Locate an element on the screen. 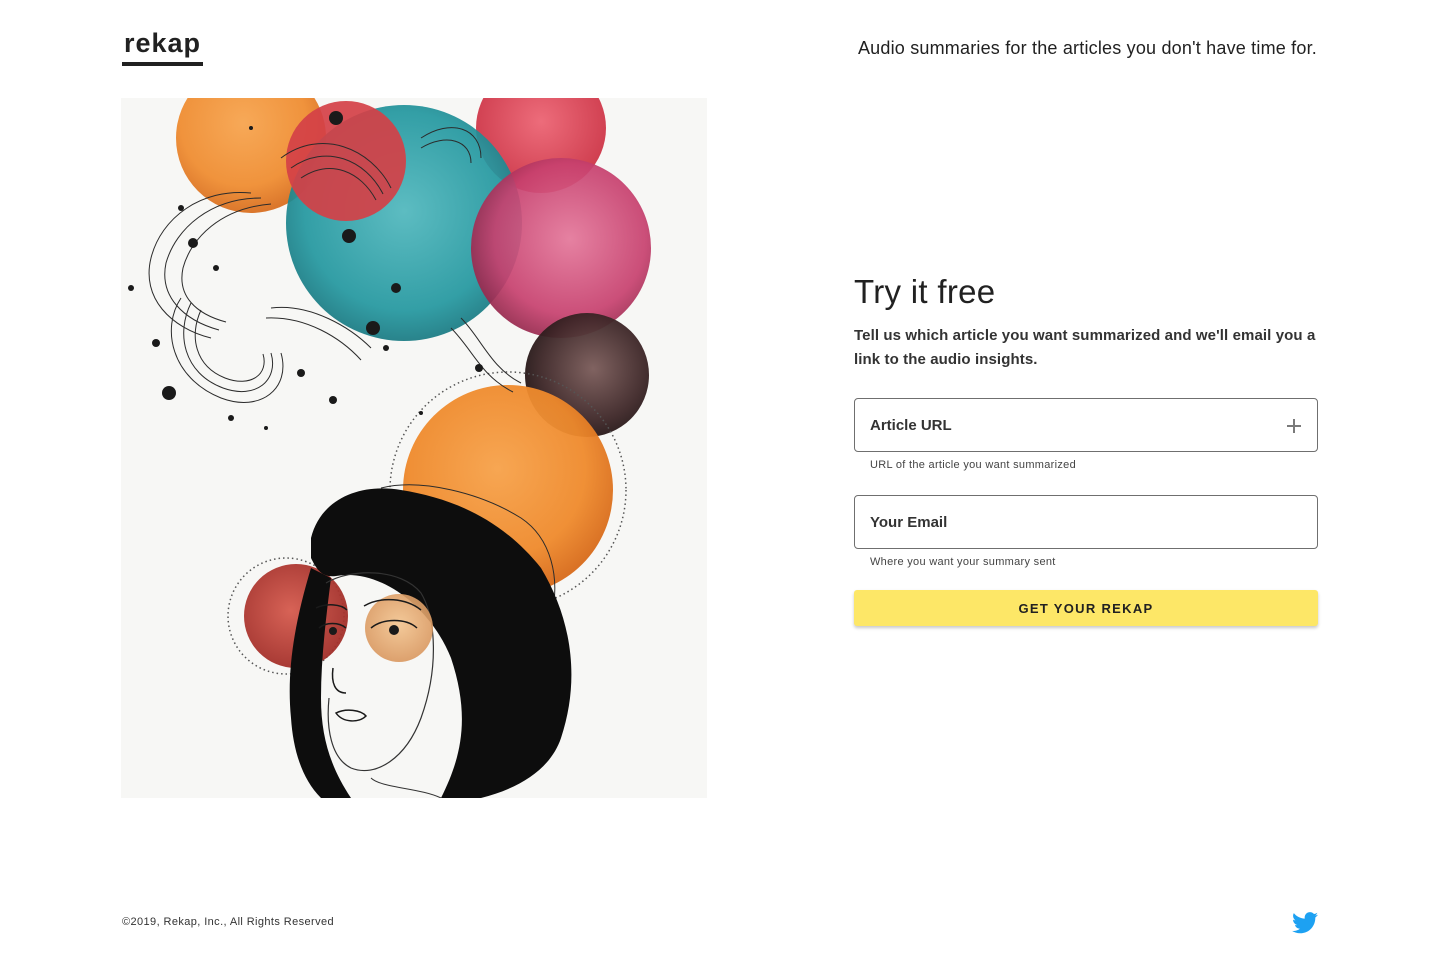  email-box is located at coordinates (1086, 522).